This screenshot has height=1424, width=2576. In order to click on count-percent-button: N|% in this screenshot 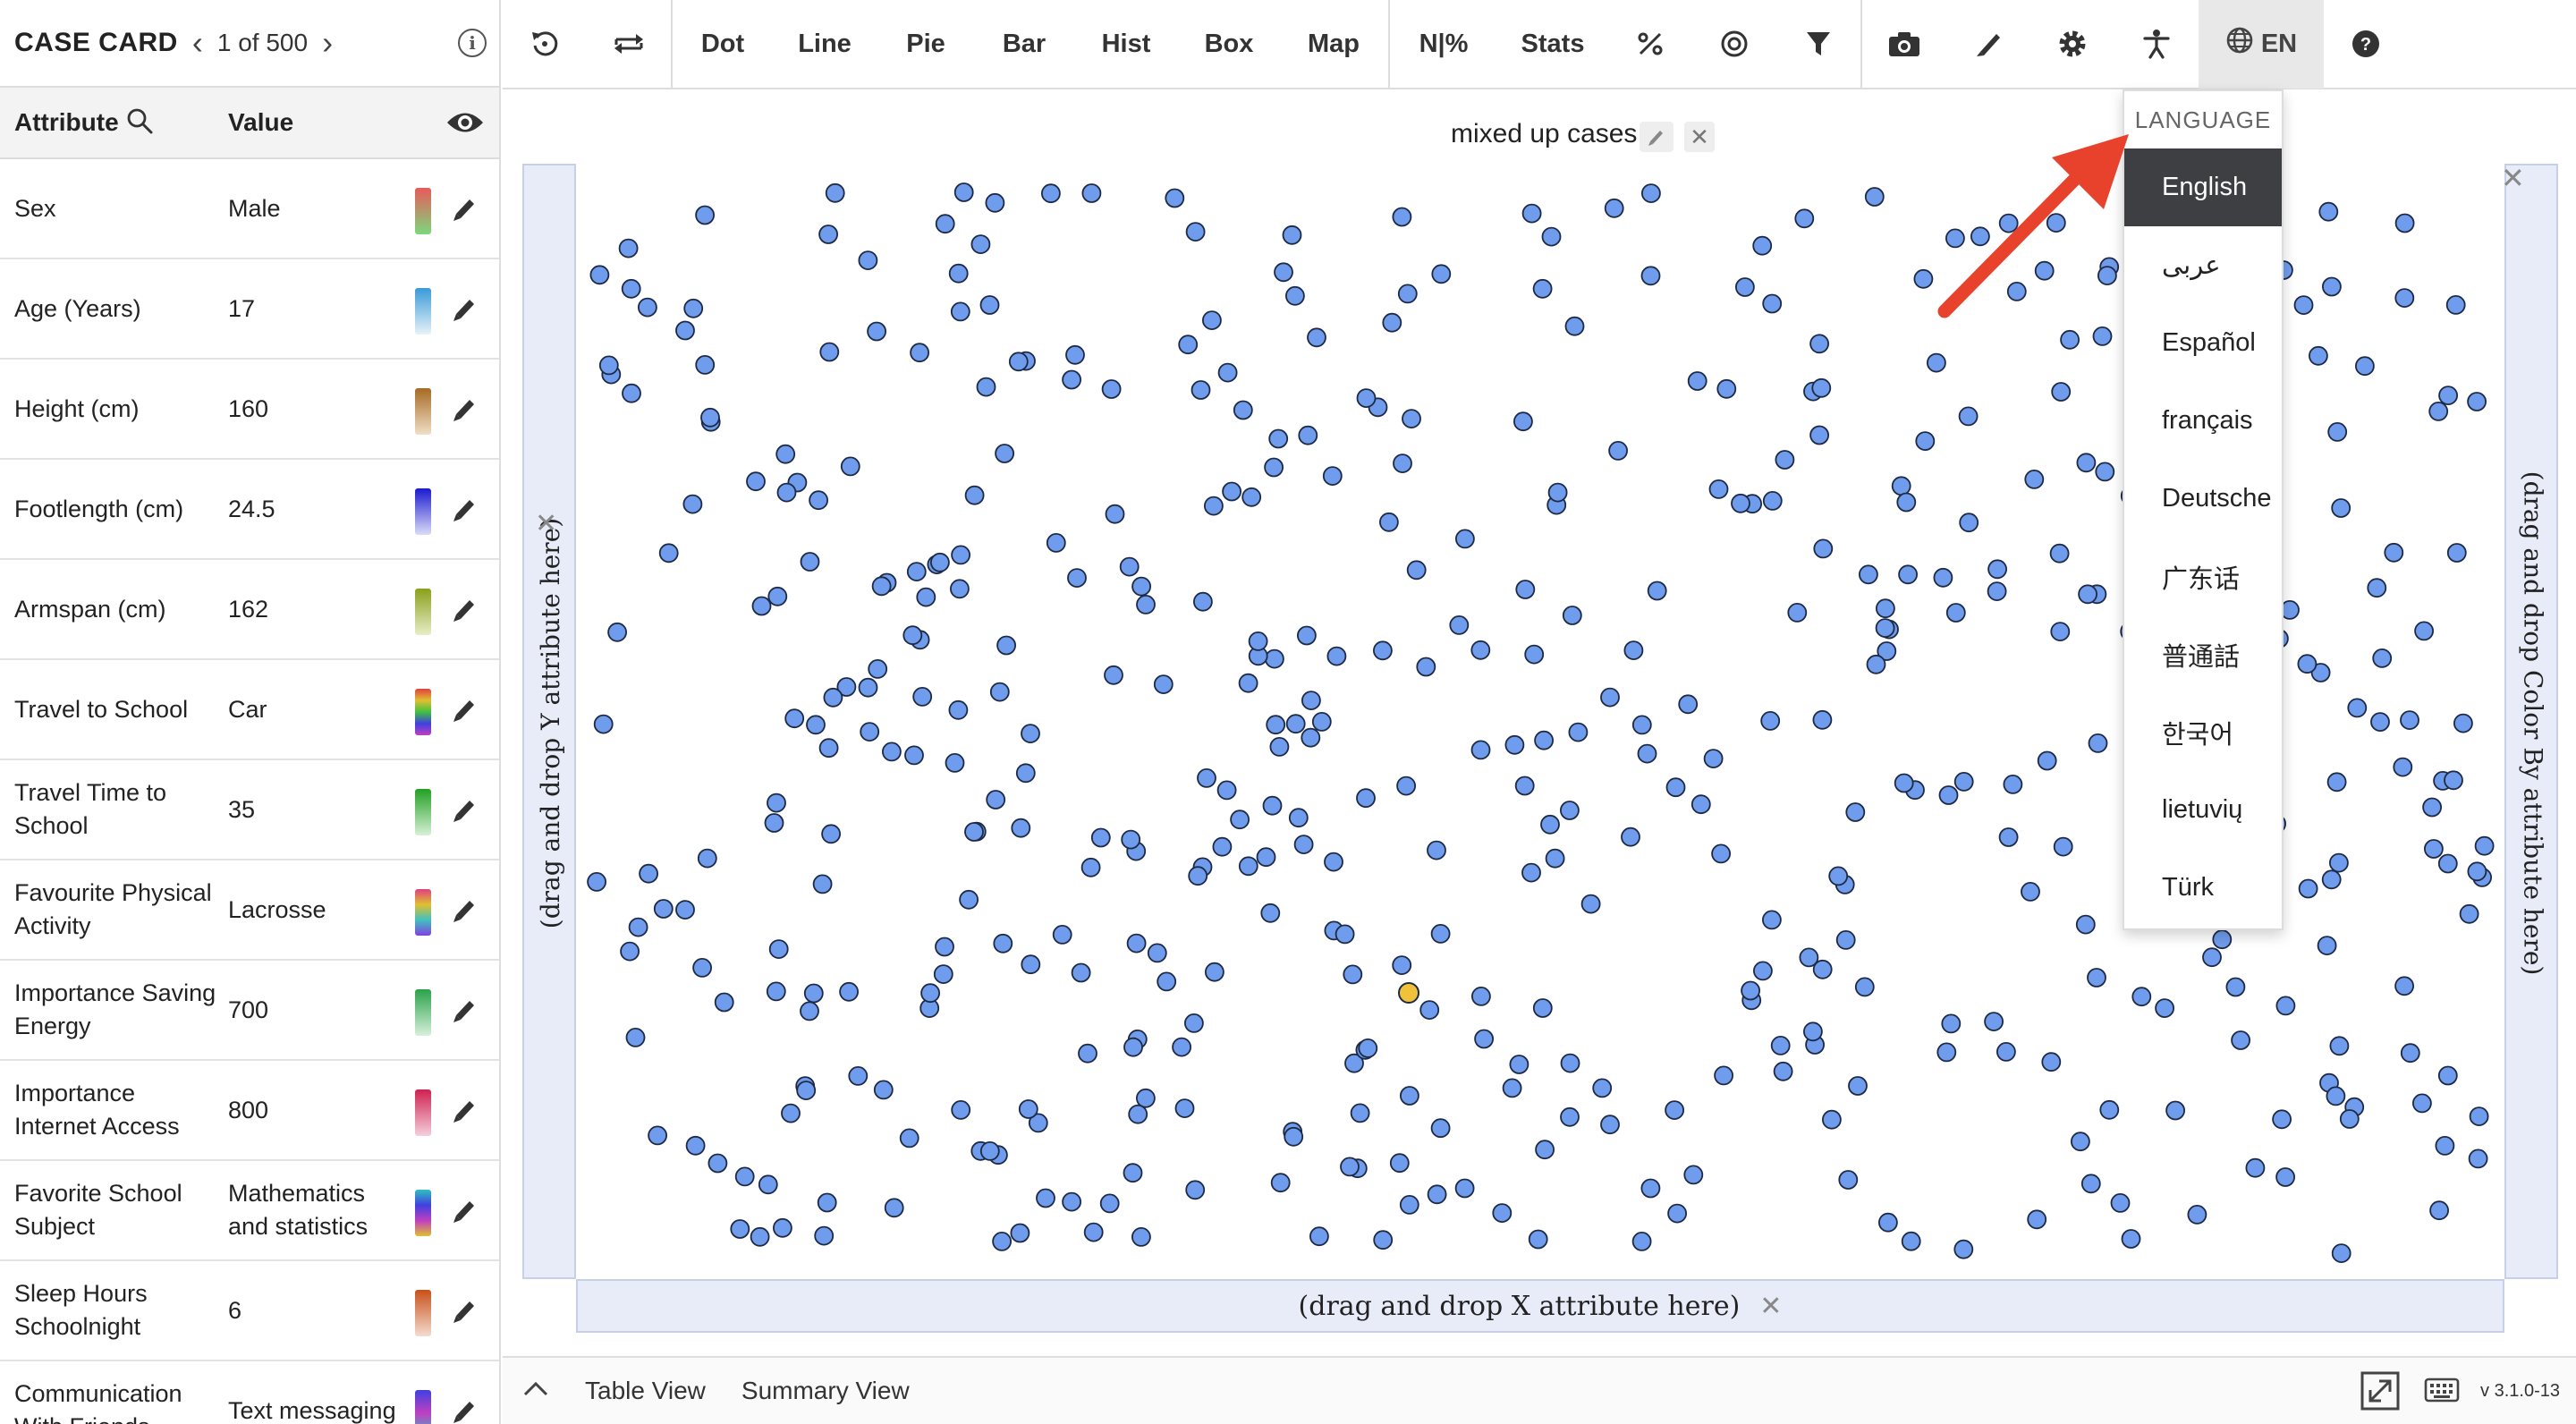, I will do `click(1443, 44)`.